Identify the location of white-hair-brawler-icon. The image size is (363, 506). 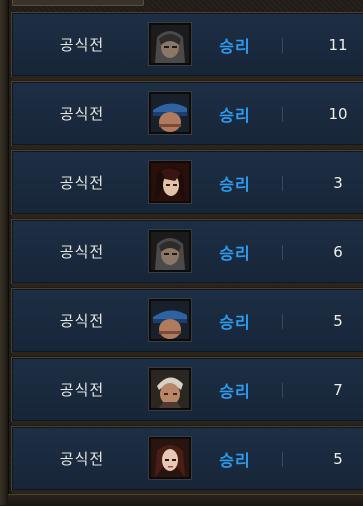
(170, 389).